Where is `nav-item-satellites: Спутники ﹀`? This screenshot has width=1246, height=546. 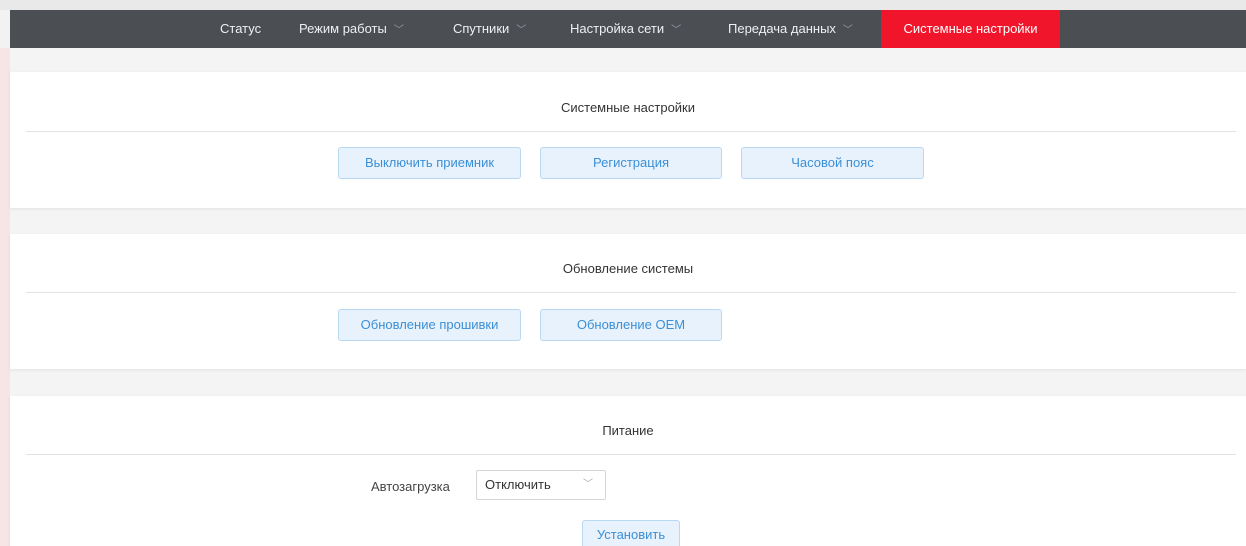 nav-item-satellites: Спутники ﹀ is located at coordinates (489, 29).